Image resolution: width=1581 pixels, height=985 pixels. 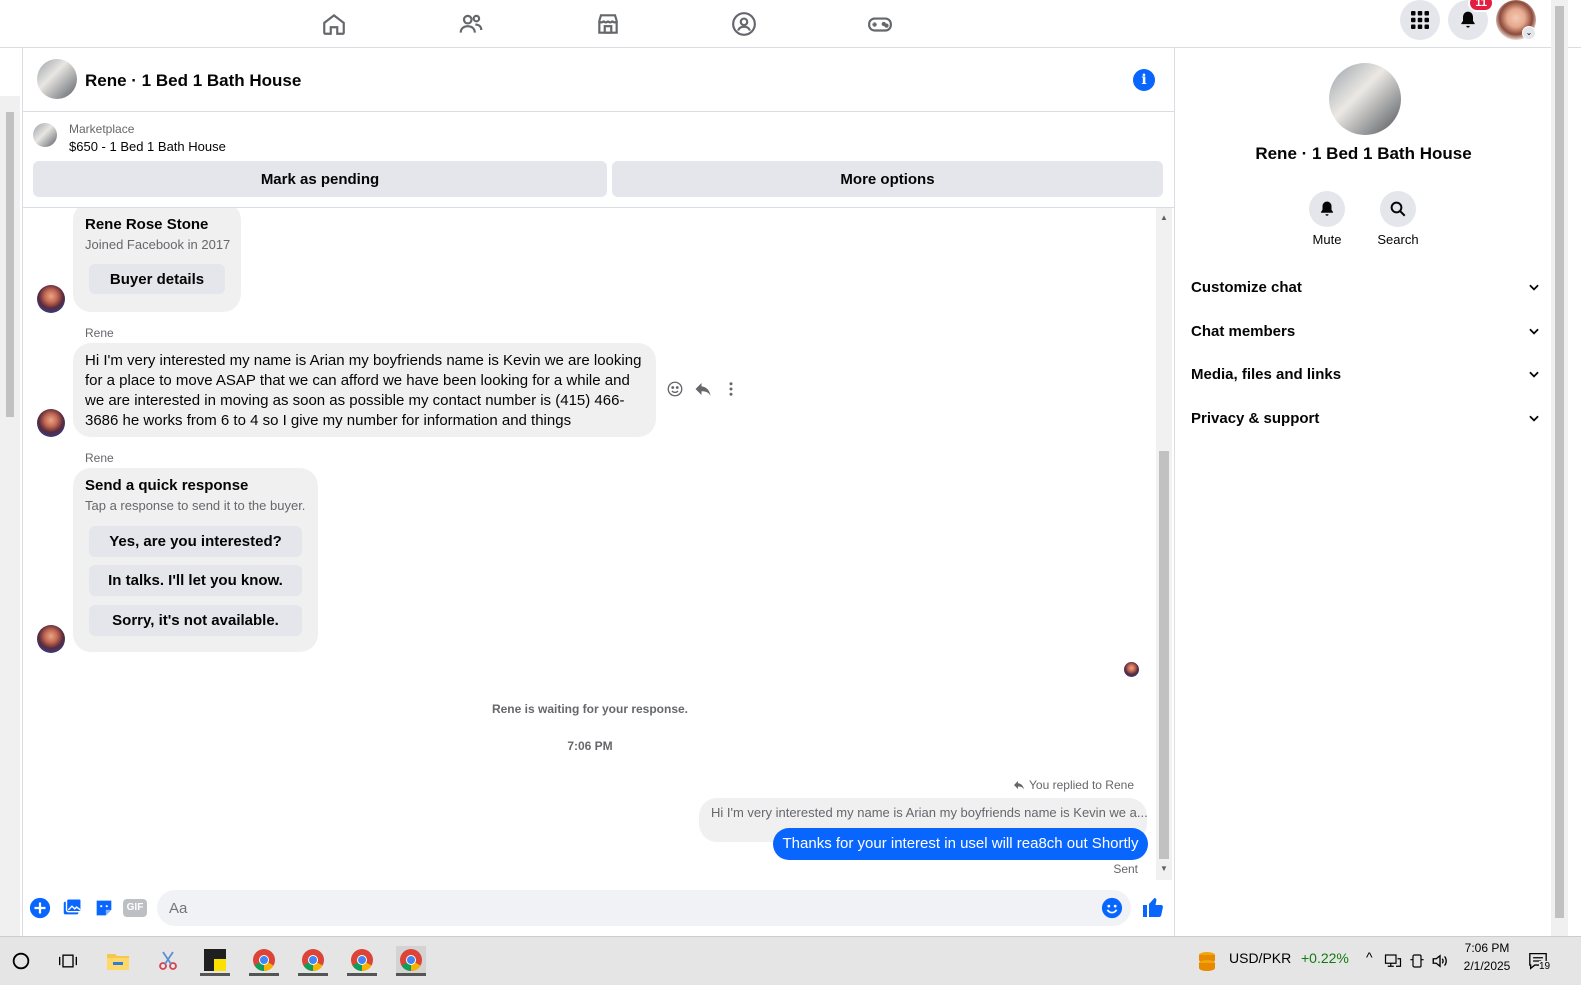 I want to click on scroll-up-arrow-icon: ▲, so click(x=1164, y=217).